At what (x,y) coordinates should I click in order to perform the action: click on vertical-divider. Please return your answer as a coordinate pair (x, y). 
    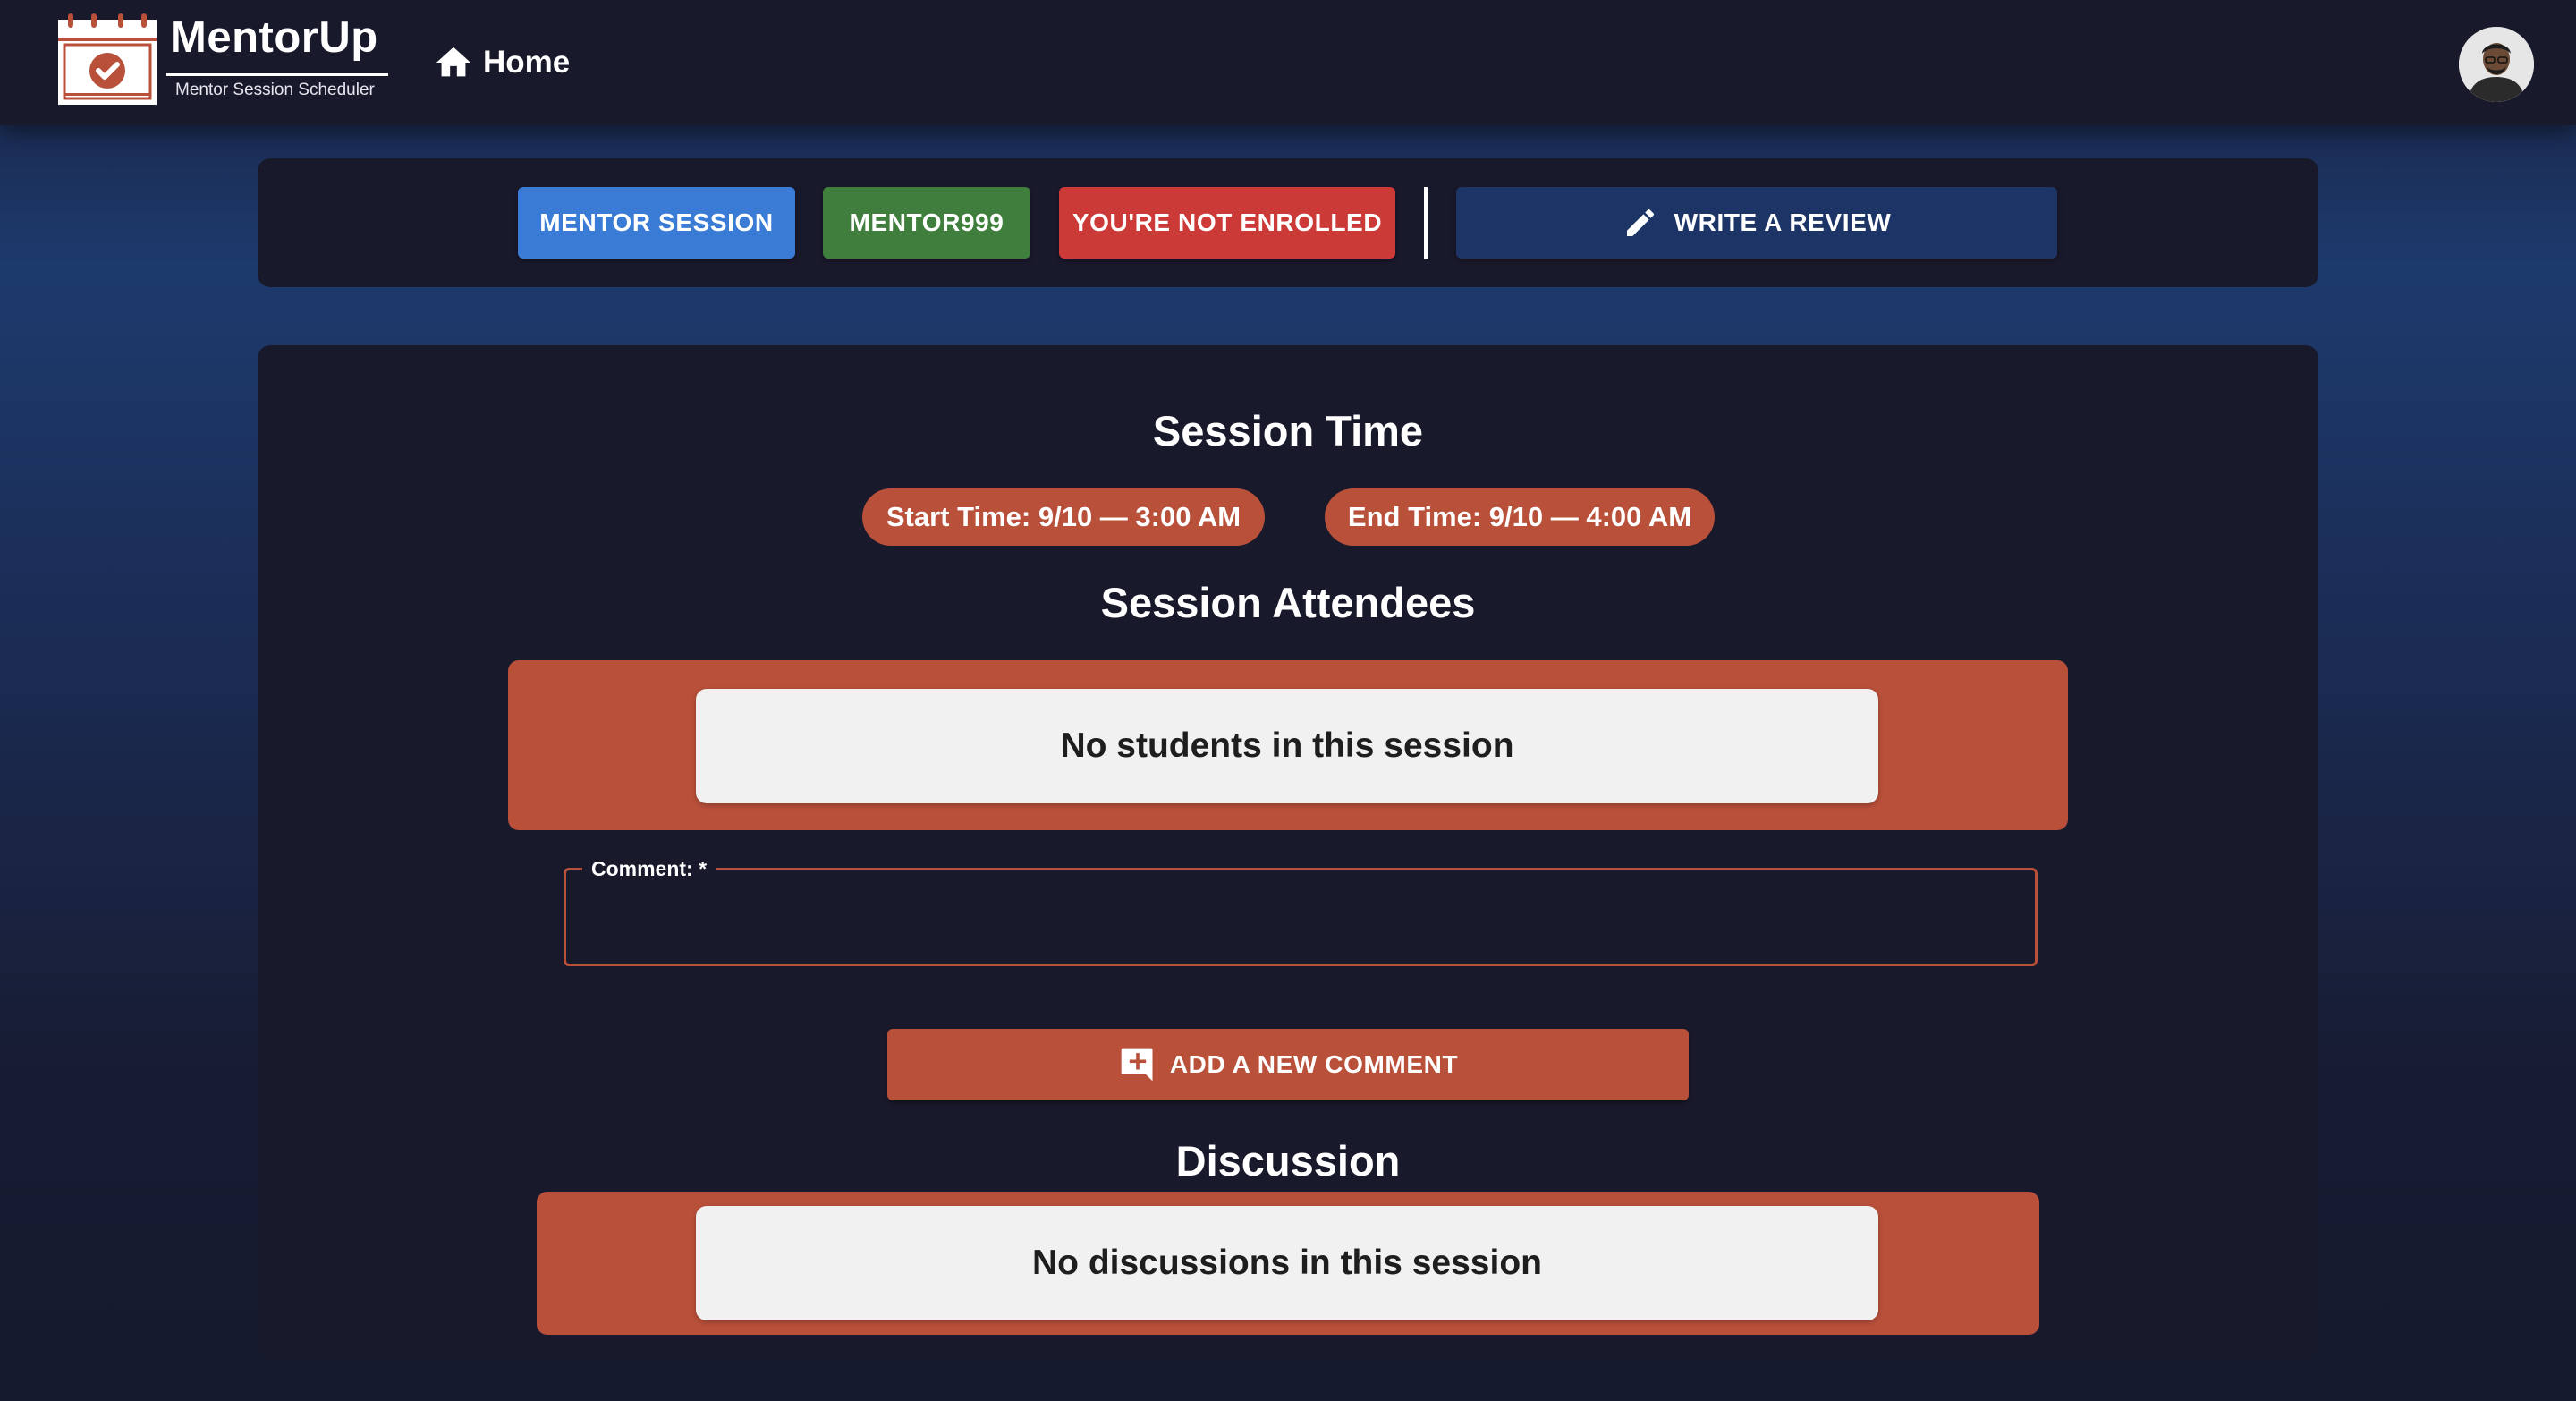
    Looking at the image, I should click on (1426, 223).